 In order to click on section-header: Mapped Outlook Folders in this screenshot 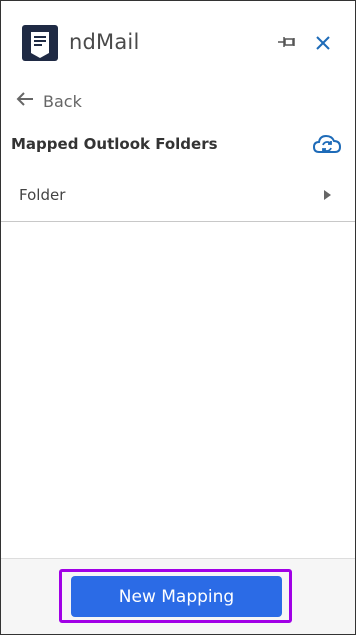, I will do `click(178, 147)`.